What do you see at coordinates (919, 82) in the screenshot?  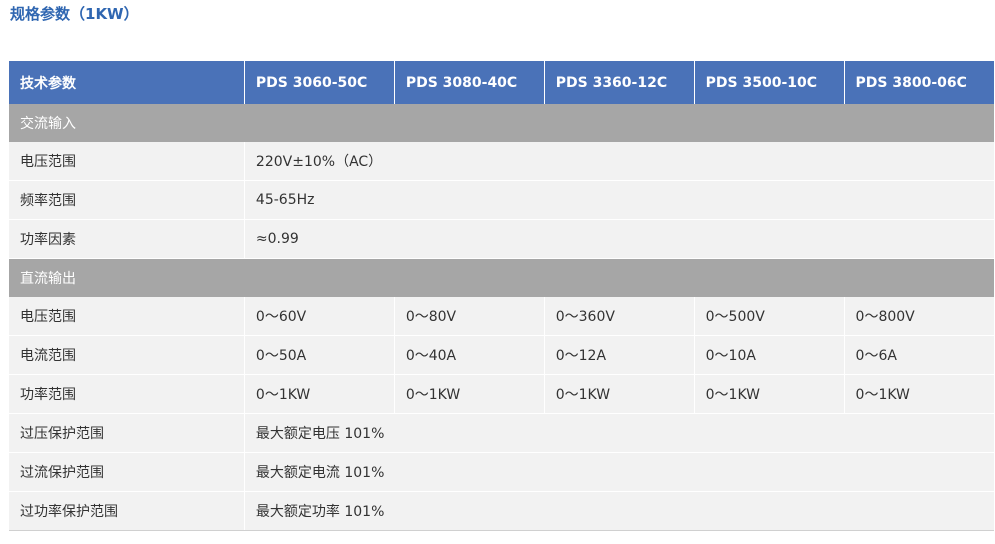 I see `header-model-5: PDS 3800-06C` at bounding box center [919, 82].